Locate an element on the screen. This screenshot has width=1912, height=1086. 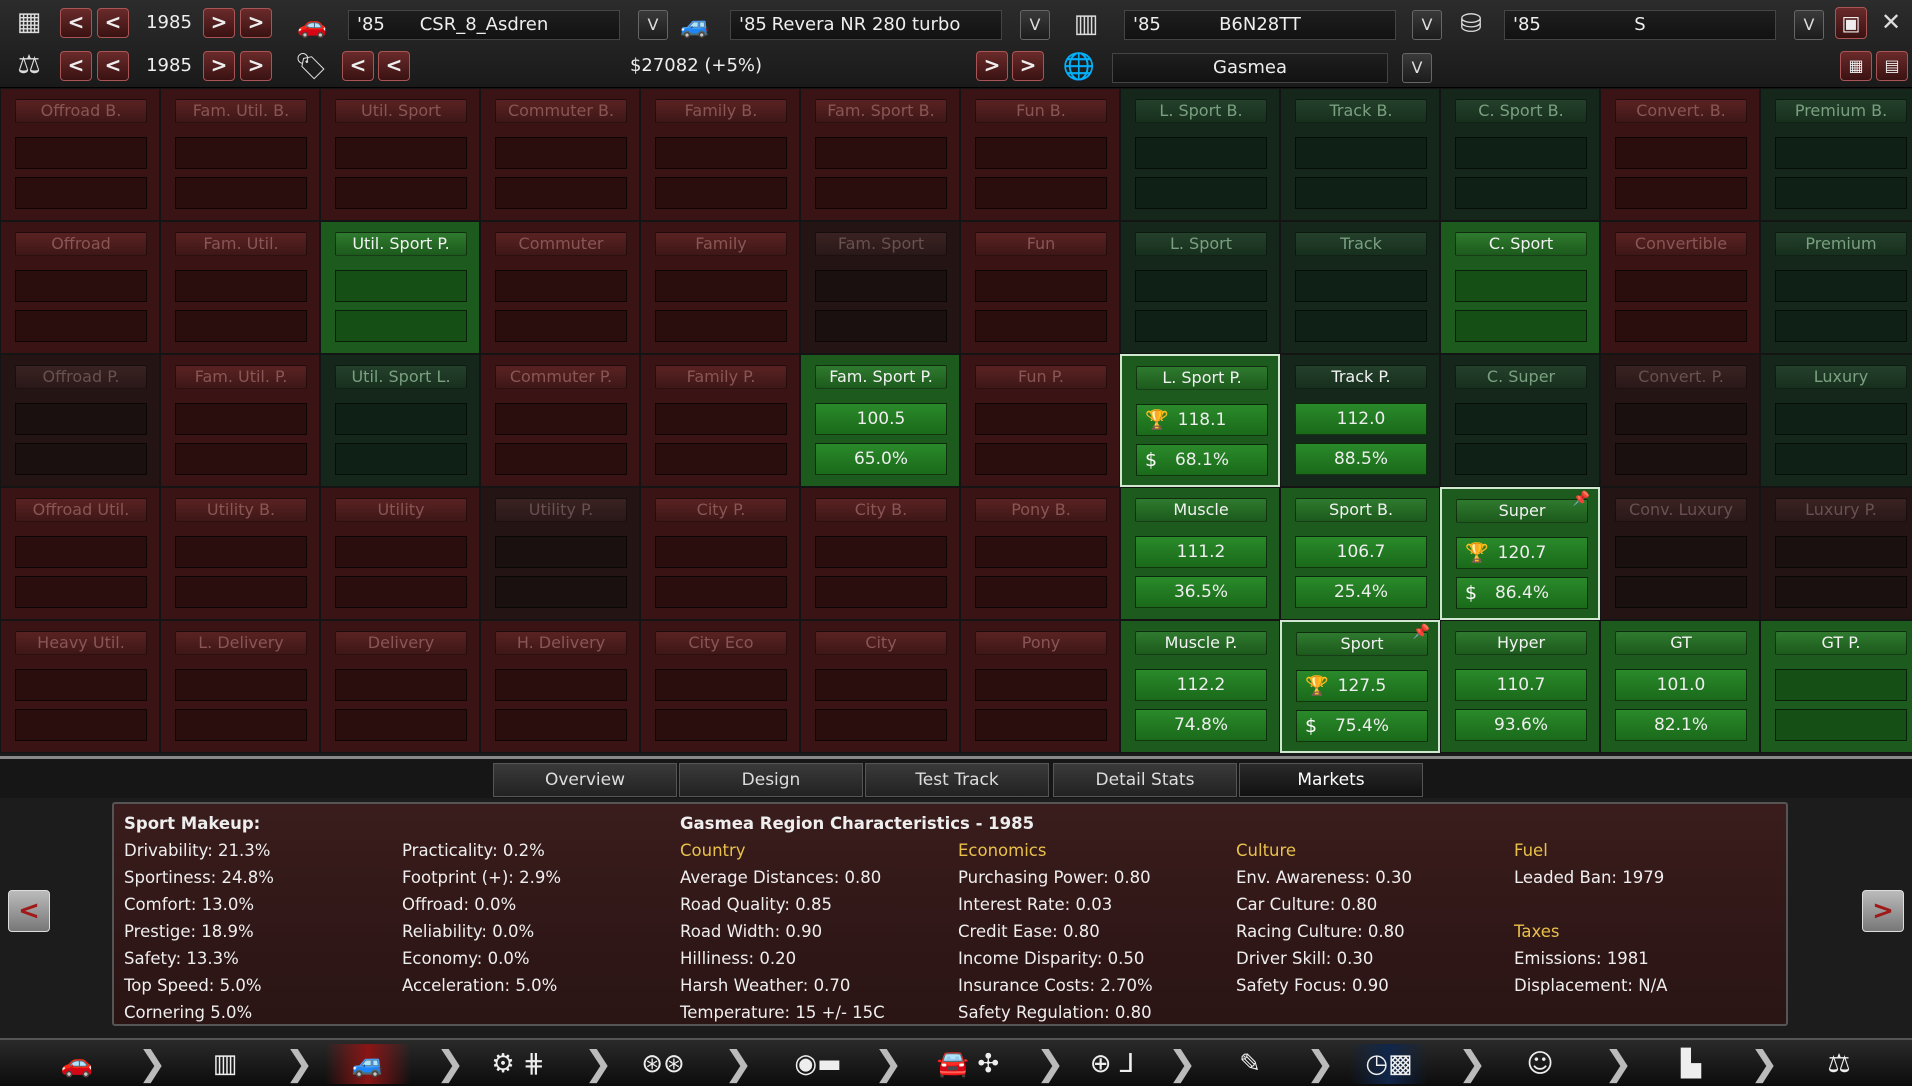
market-cell: C. Sport B. is located at coordinates (1520, 154).